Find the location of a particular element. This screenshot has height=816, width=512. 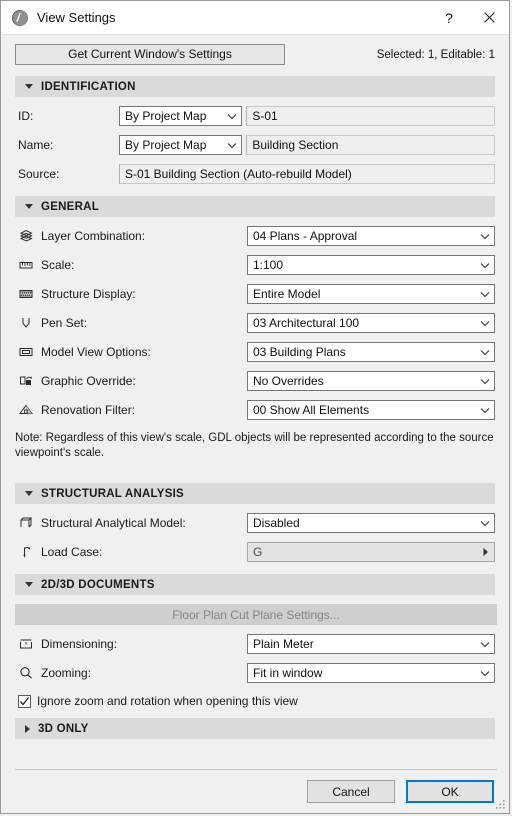

help-button: ? is located at coordinates (449, 18).